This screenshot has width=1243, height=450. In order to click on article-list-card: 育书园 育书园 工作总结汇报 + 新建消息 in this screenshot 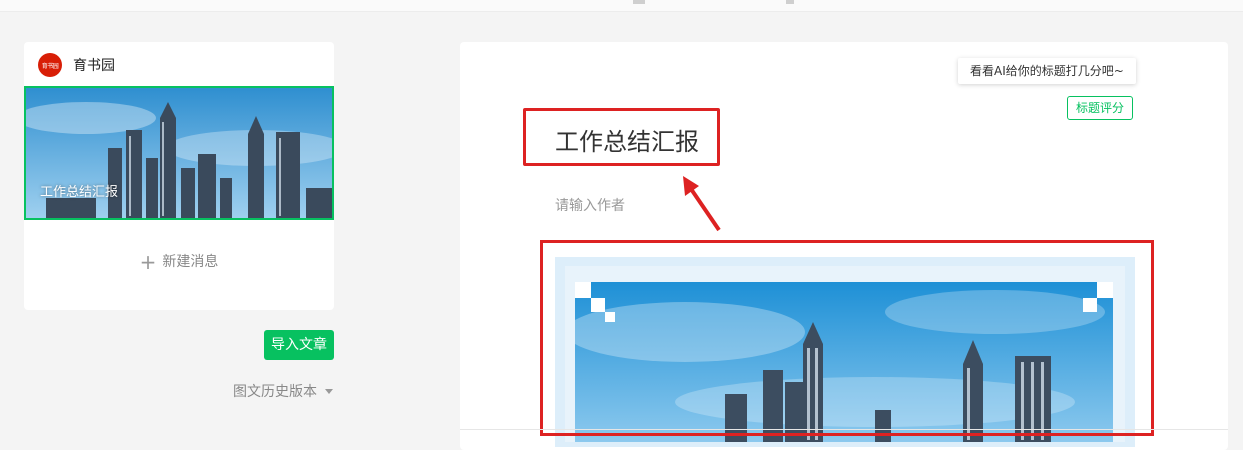, I will do `click(179, 176)`.